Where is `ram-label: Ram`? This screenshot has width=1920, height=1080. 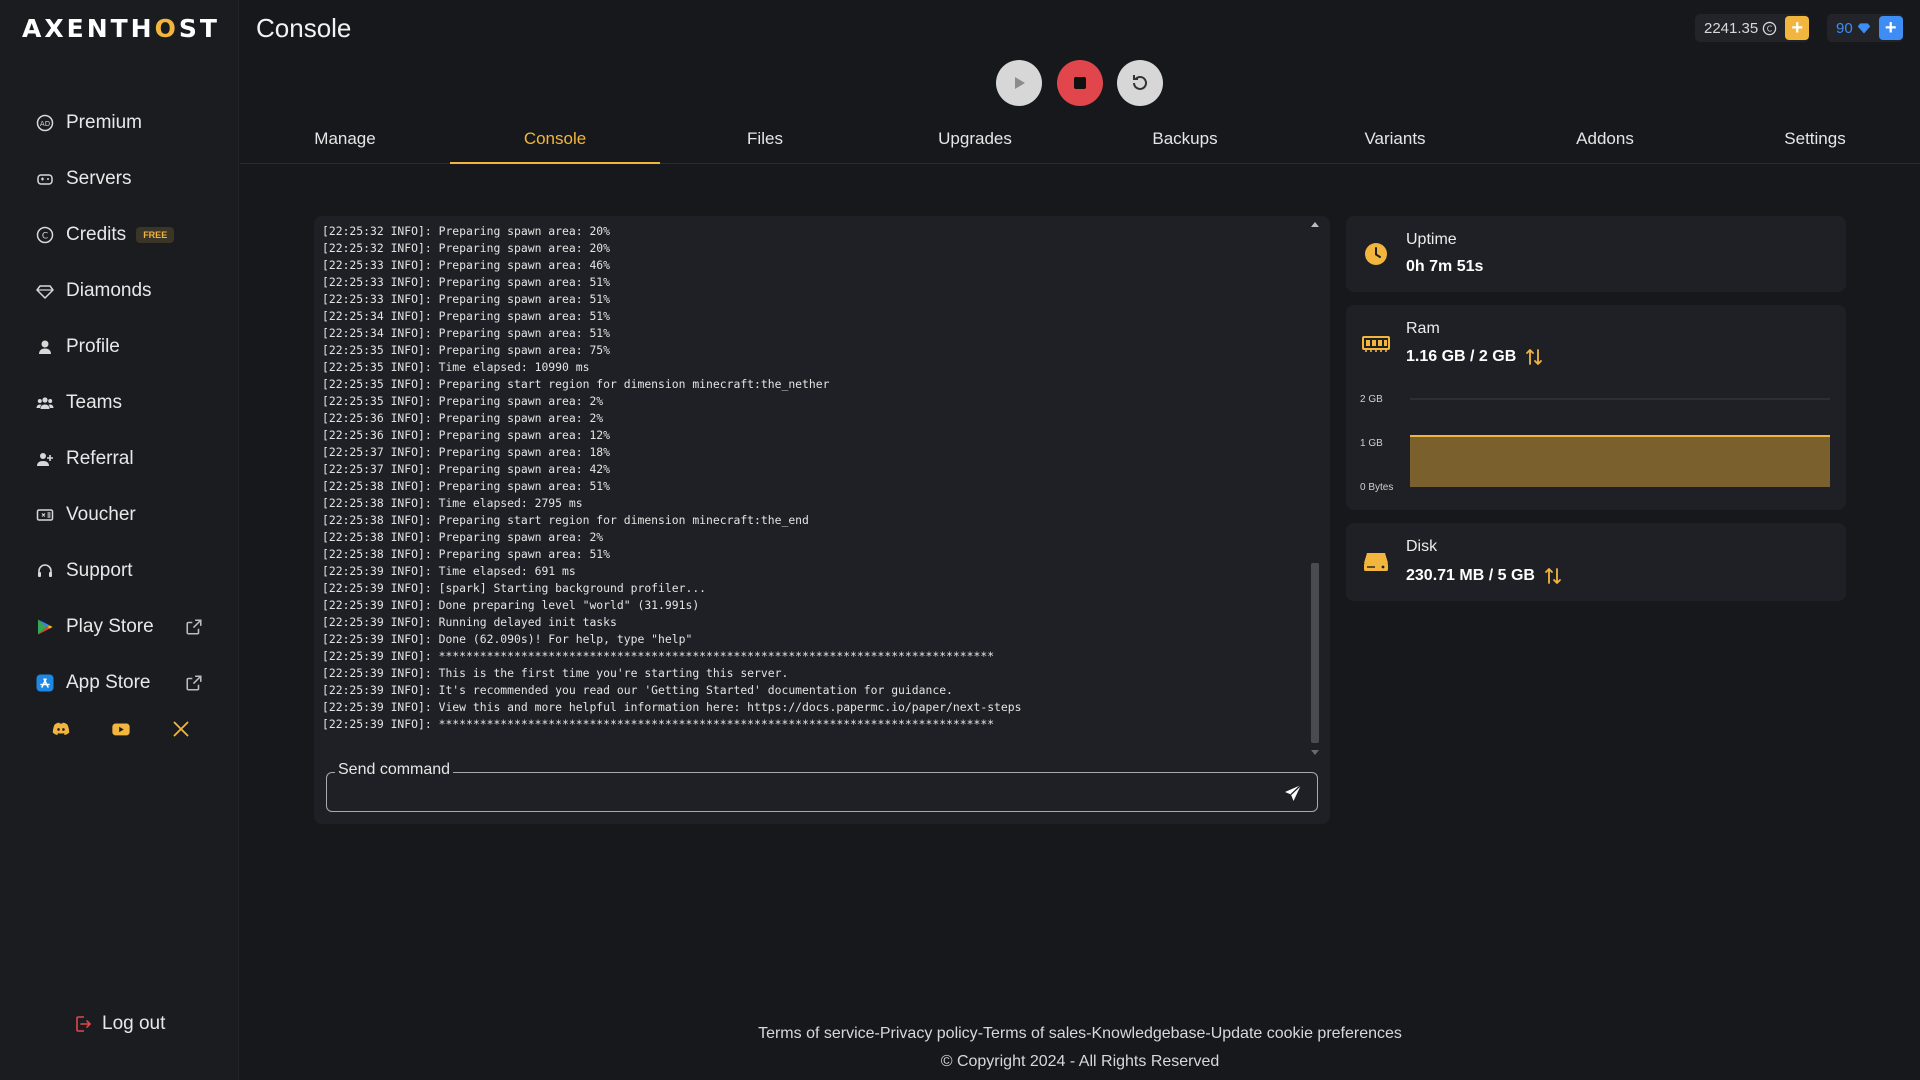 ram-label: Ram is located at coordinates (1423, 328).